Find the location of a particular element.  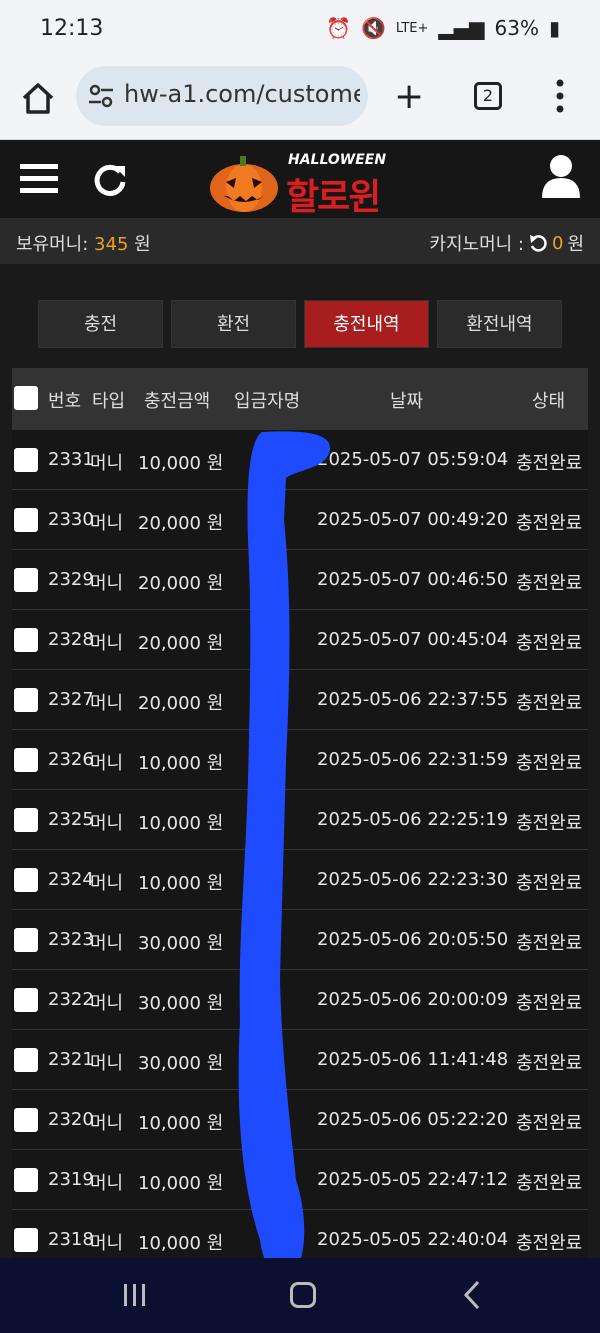

site-header: HALLOWEEN 할로윈 is located at coordinates (300, 179).